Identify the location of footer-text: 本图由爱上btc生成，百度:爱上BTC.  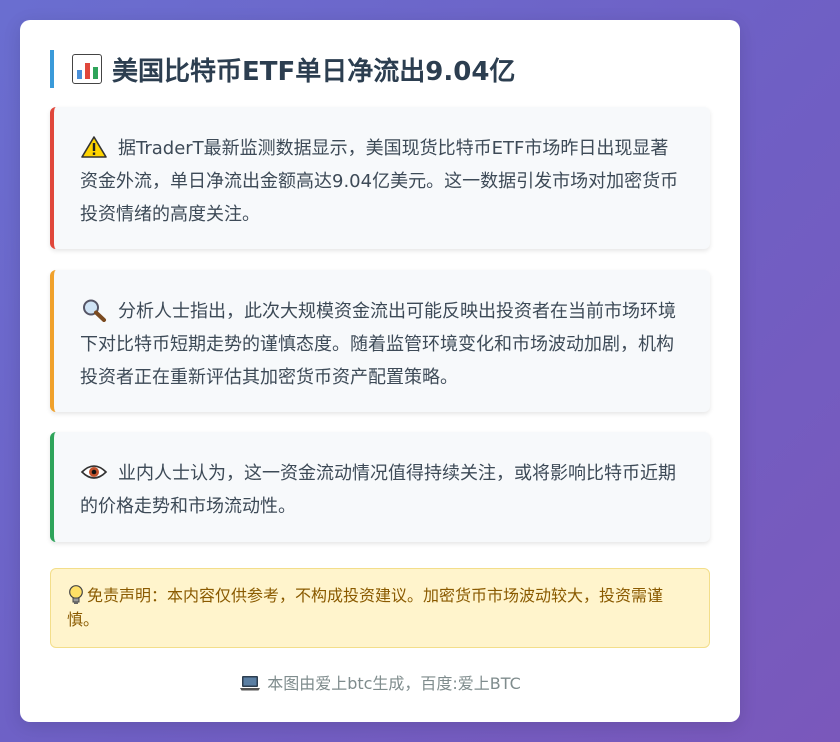
(394, 683).